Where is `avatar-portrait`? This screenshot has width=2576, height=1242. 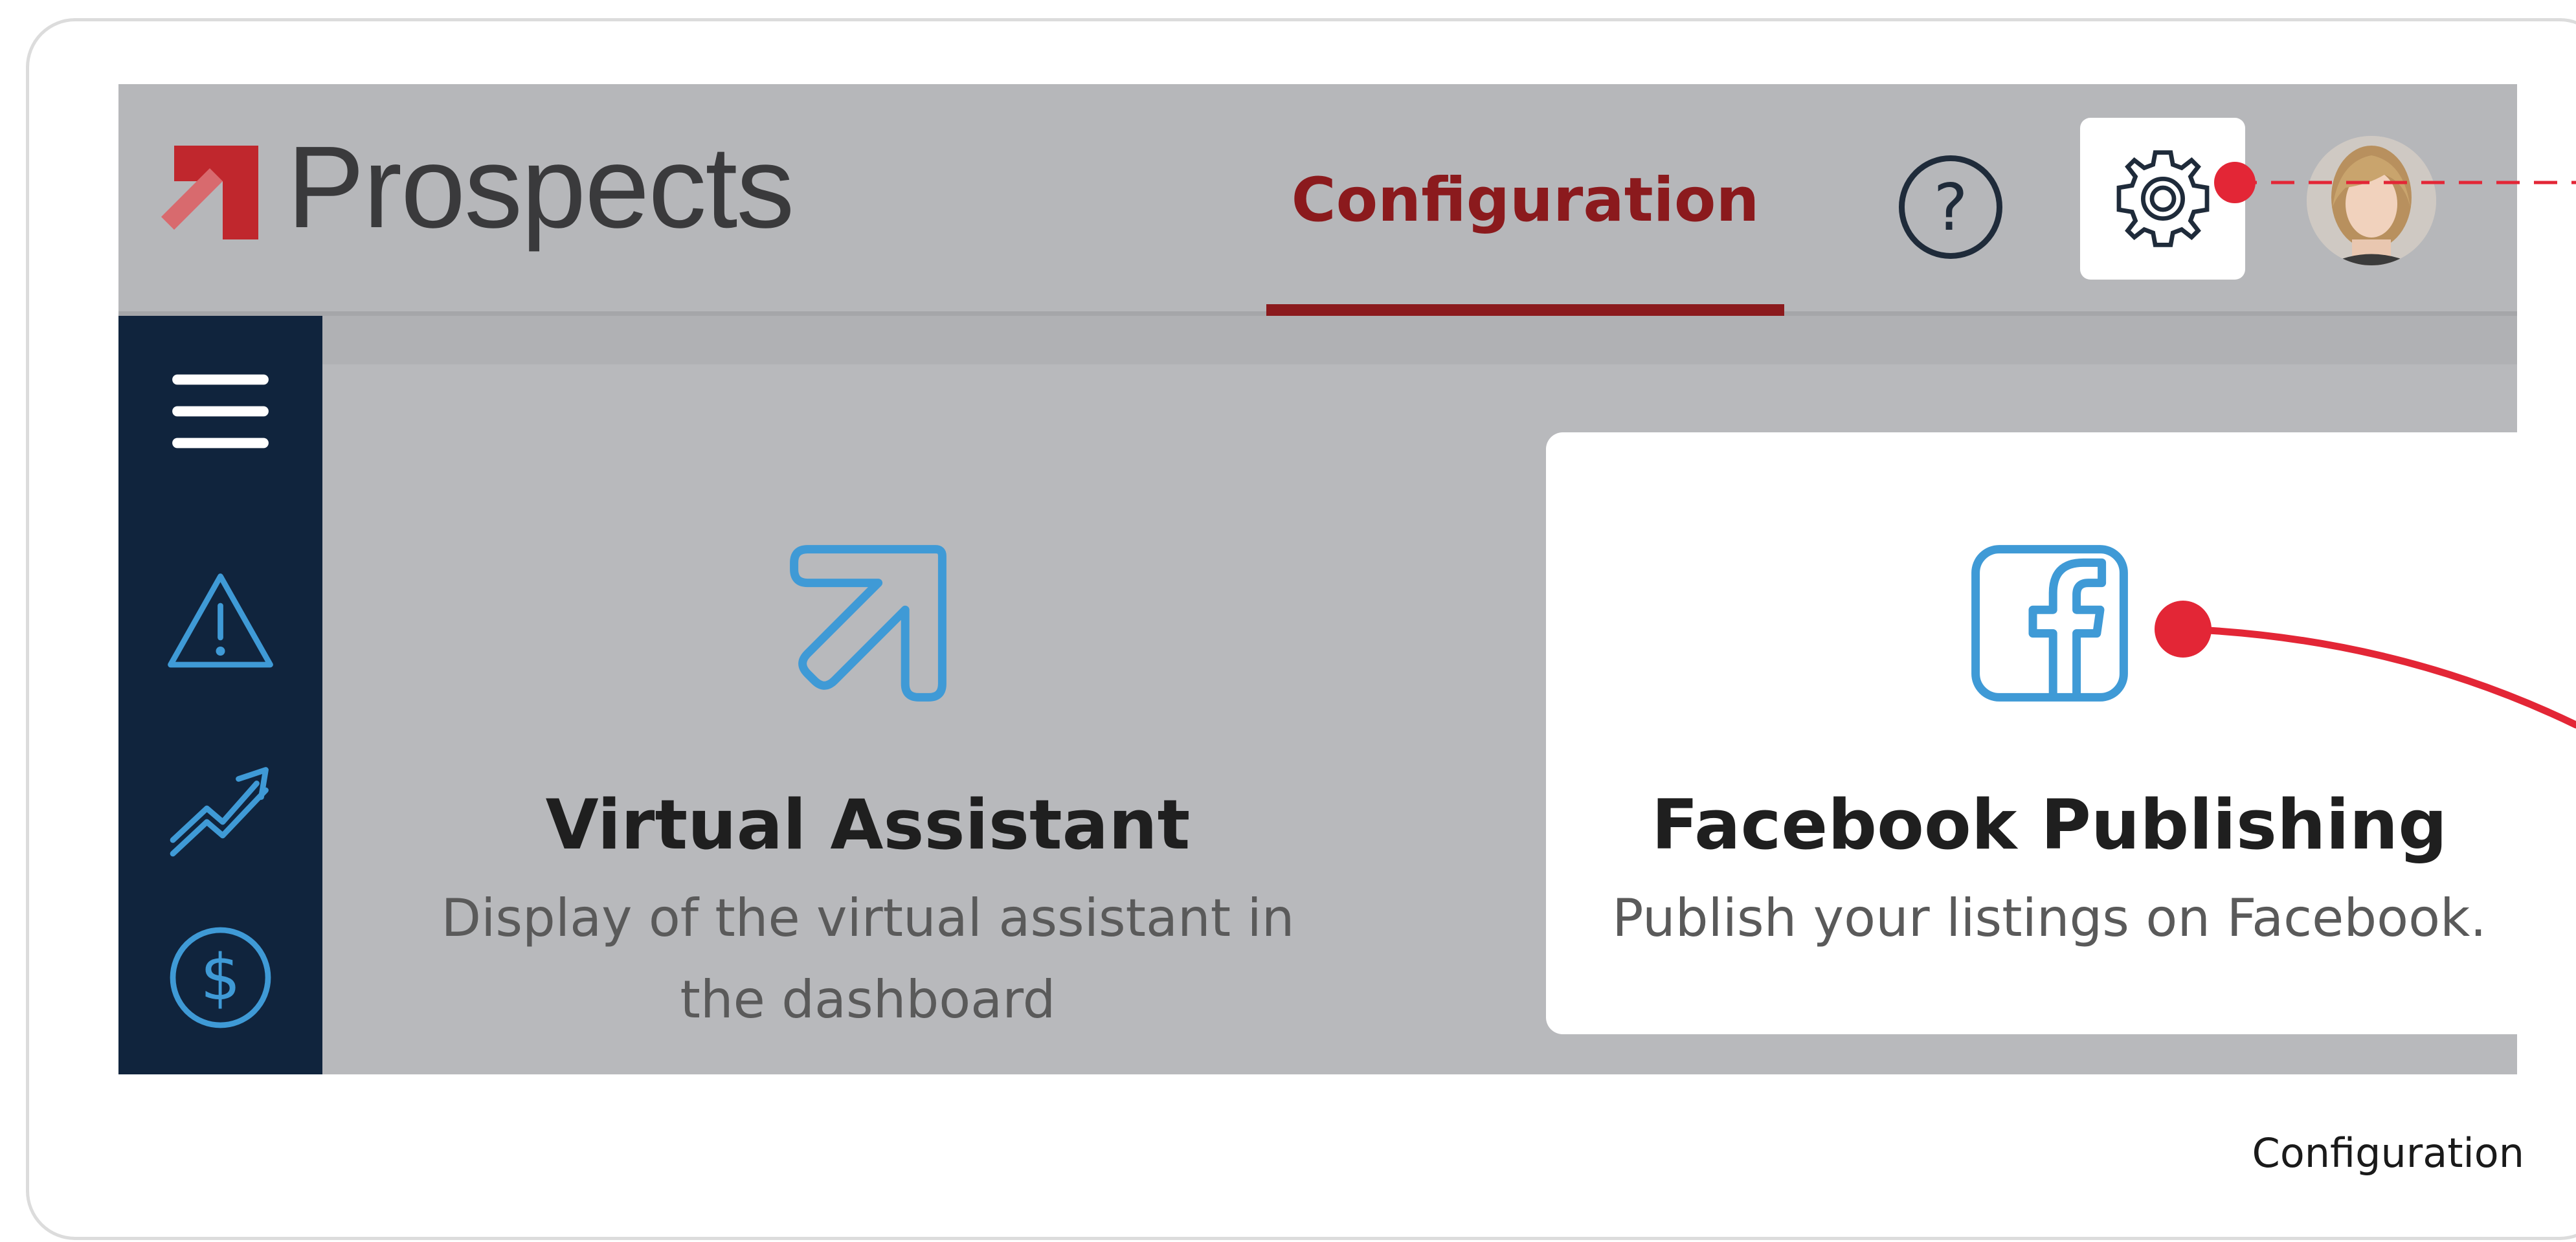
avatar-portrait is located at coordinates (2371, 200).